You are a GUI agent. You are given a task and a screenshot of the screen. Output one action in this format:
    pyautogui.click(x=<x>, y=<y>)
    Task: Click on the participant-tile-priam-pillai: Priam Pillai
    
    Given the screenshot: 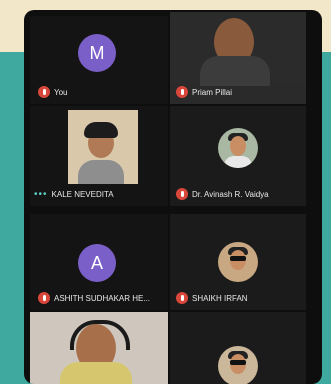 What is the action you would take?
    pyautogui.click(x=238, y=58)
    